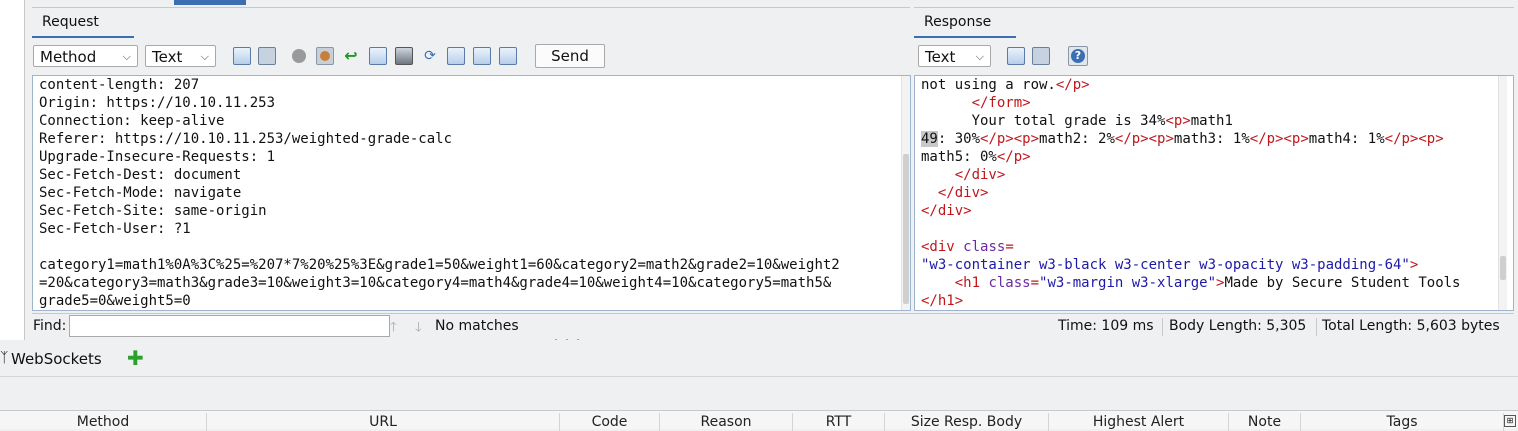 This screenshot has height=431, width=1518. What do you see at coordinates (1214, 23) in the screenshot?
I see `response-tabstrip: Response` at bounding box center [1214, 23].